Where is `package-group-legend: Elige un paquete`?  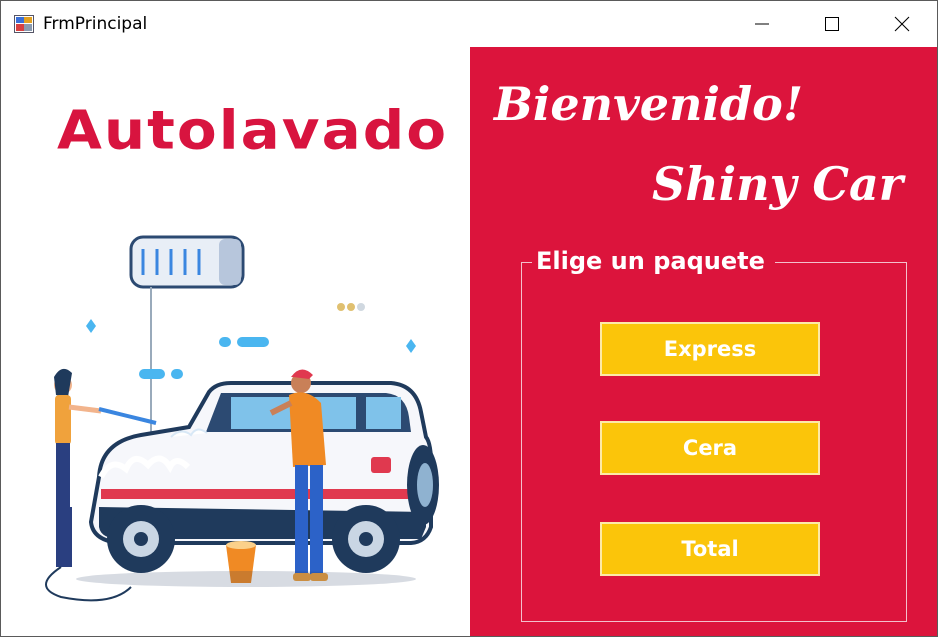
package-group-legend: Elige un paquete is located at coordinates (653, 261).